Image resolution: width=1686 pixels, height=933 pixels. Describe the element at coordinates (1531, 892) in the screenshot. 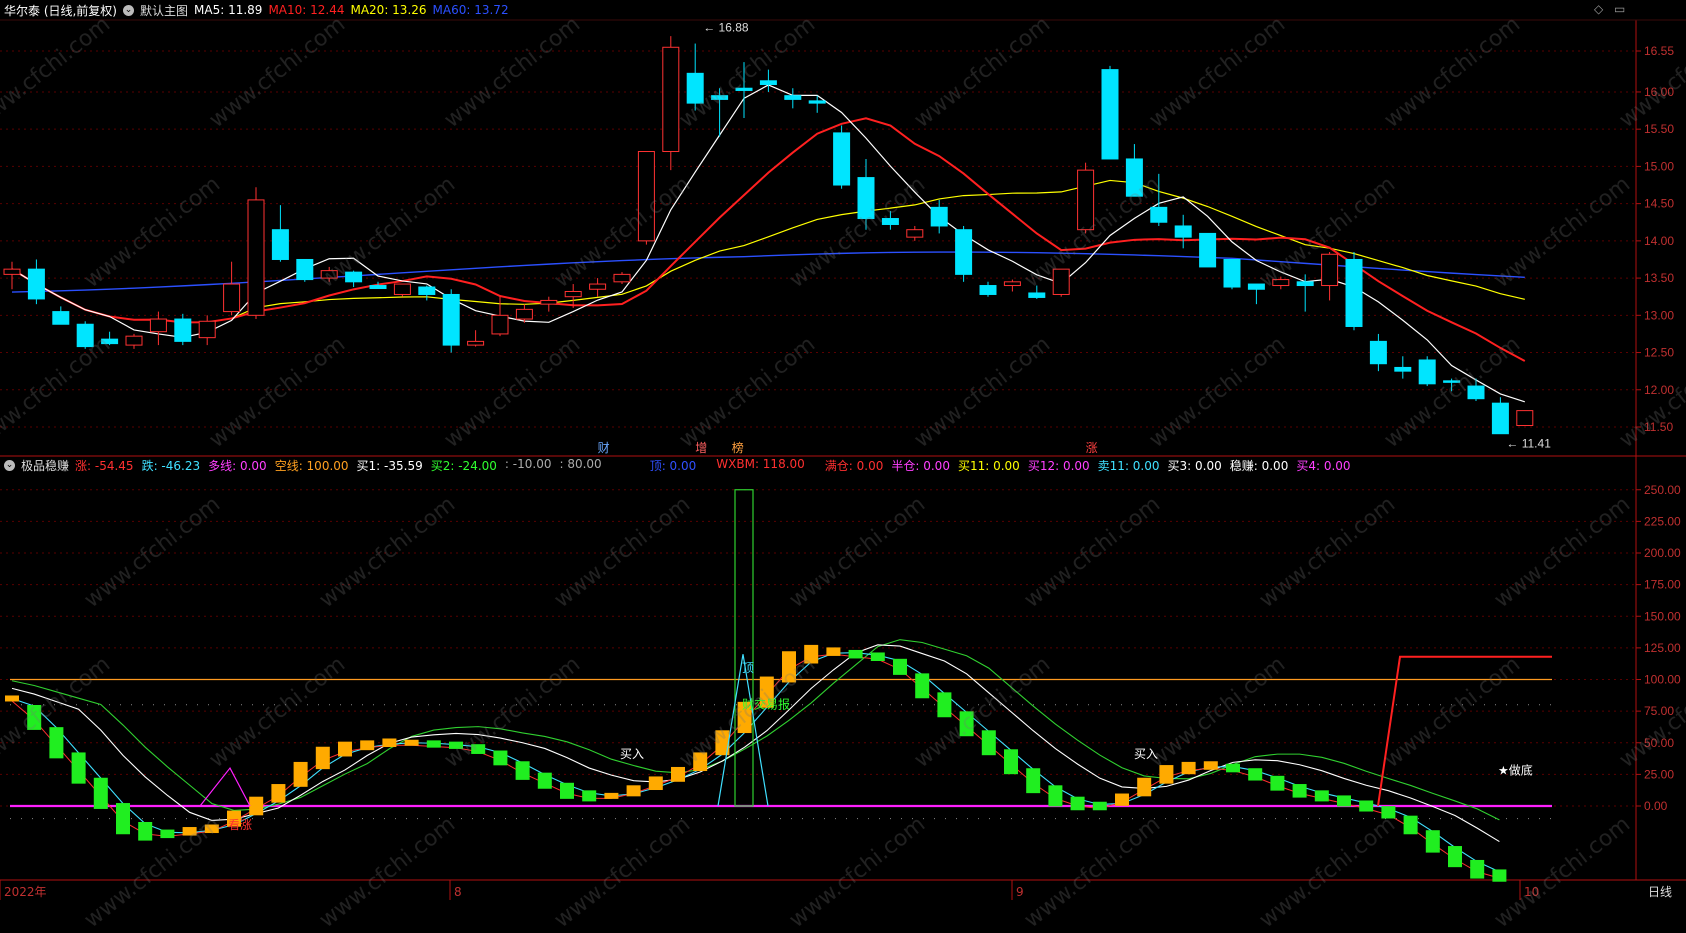

I see `time-tick-label: 10` at that location.